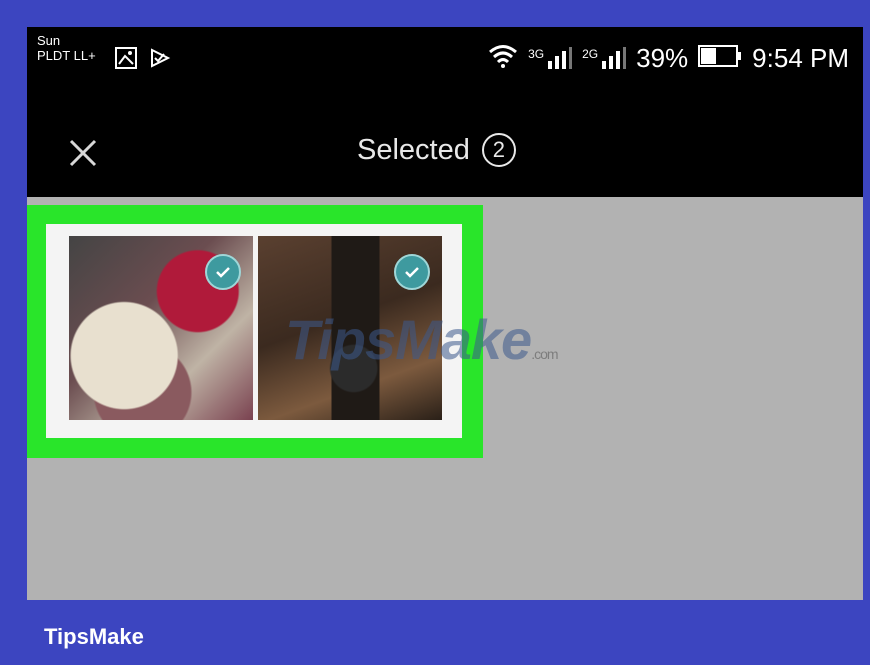 This screenshot has width=870, height=665. I want to click on selected-count-badge: 2, so click(498, 150).